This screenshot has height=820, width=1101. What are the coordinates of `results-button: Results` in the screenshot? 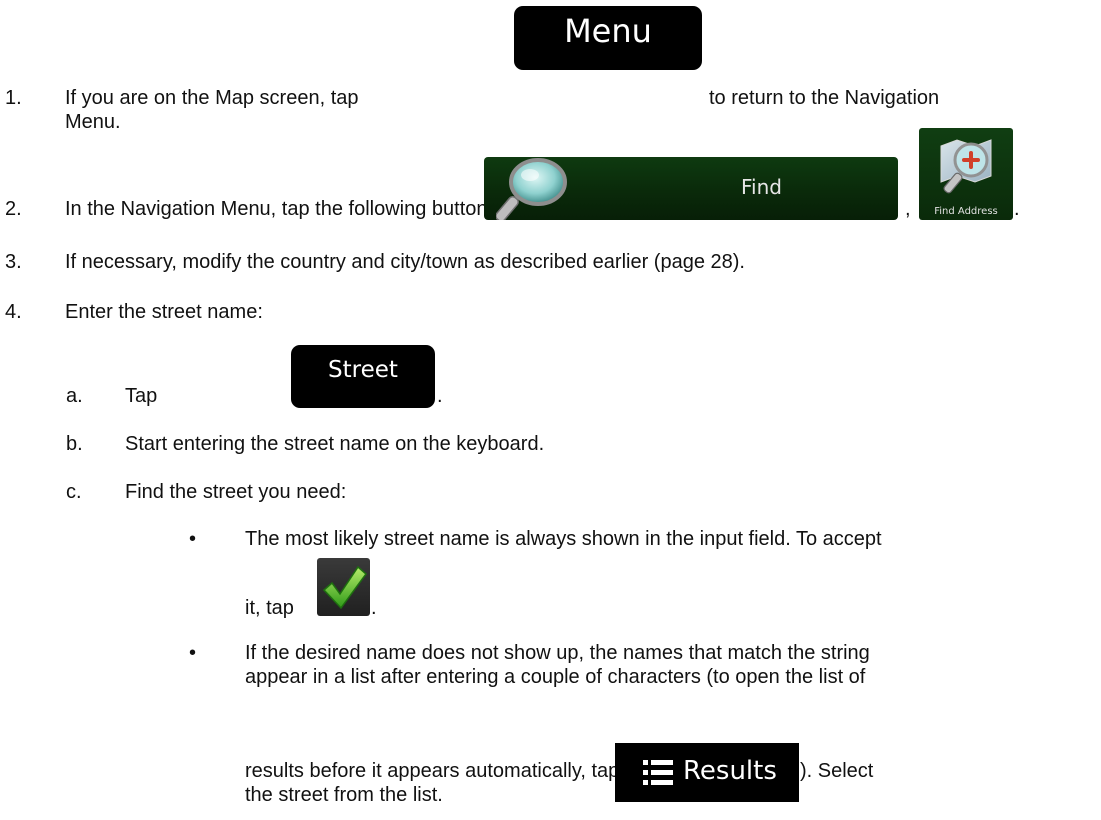 It's located at (707, 772).